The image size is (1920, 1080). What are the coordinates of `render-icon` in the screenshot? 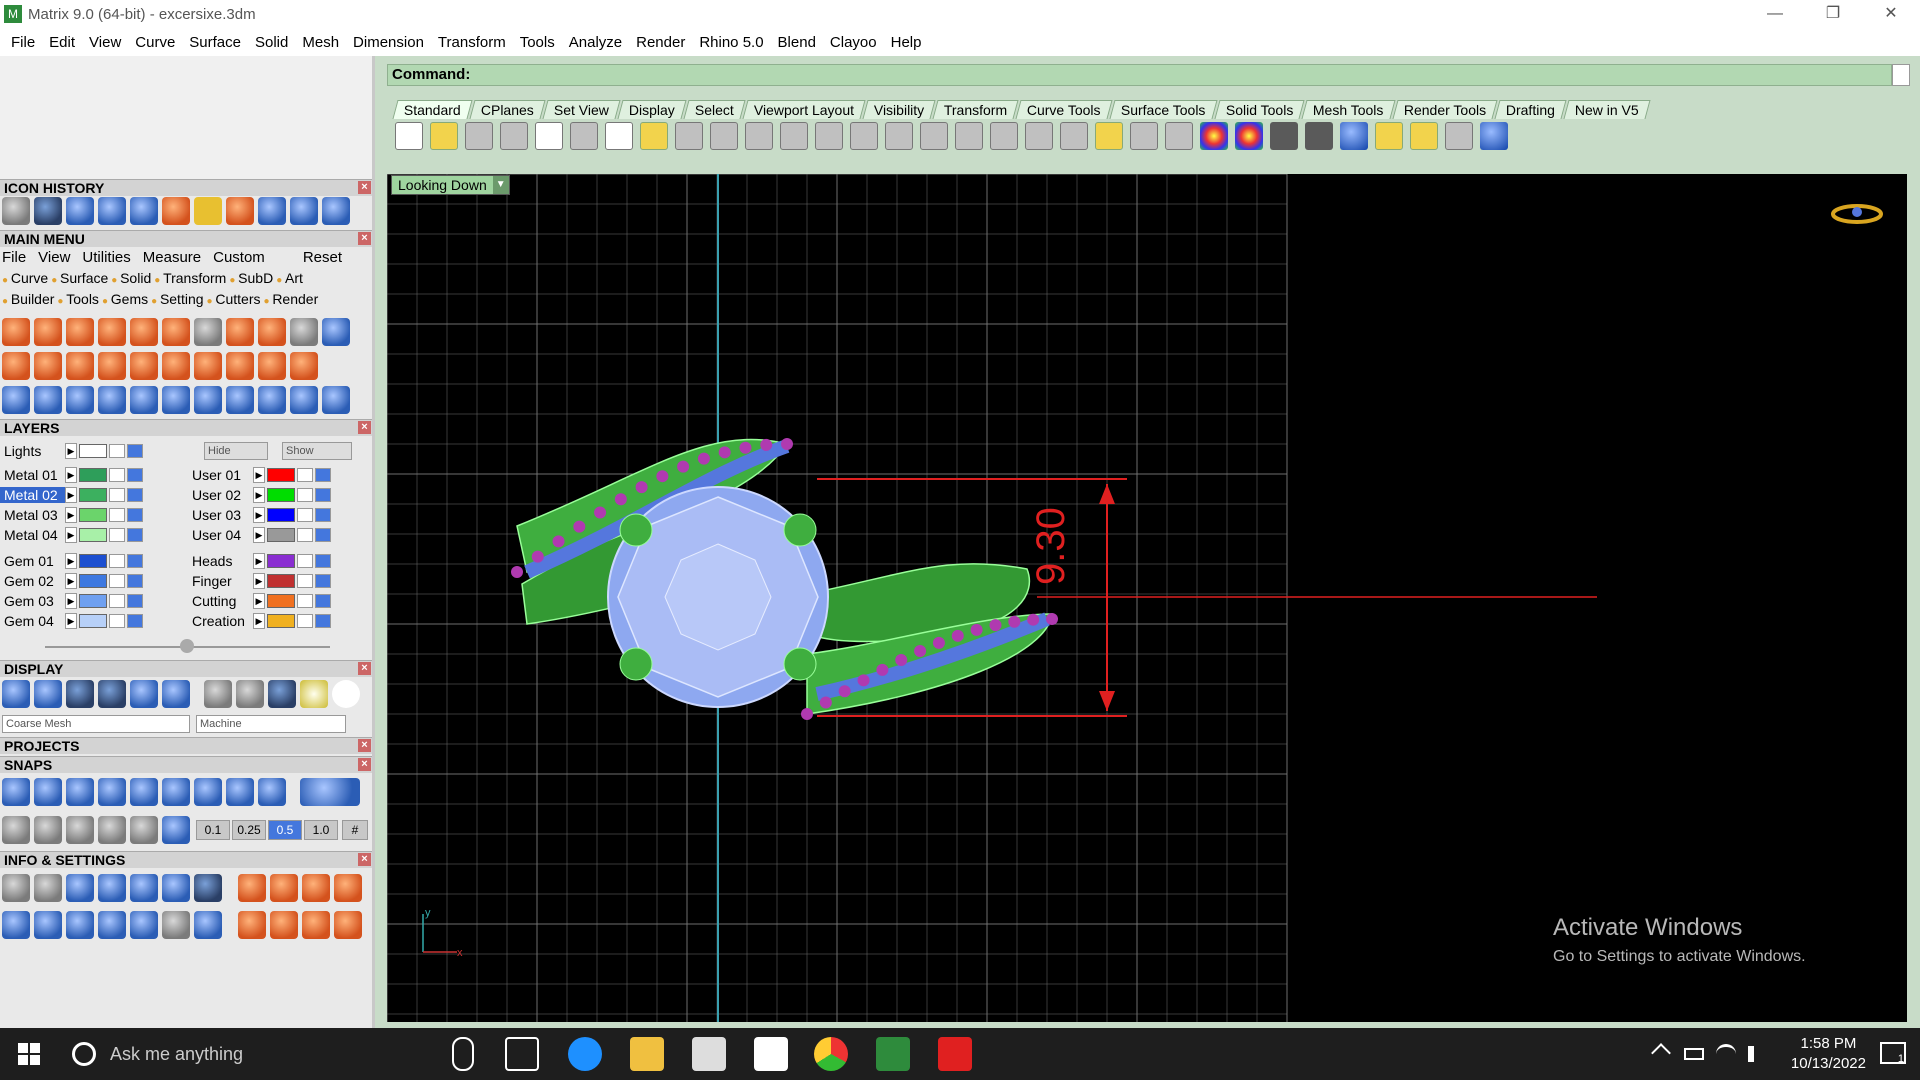 It's located at (1214, 136).